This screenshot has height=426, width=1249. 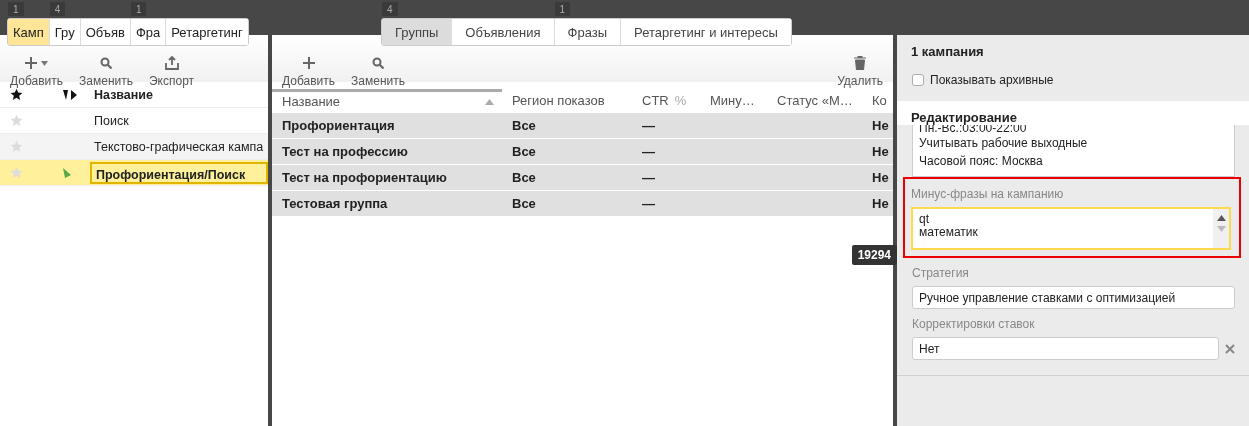 What do you see at coordinates (338, 125) in the screenshot?
I see `table-cell-text: Профориентация` at bounding box center [338, 125].